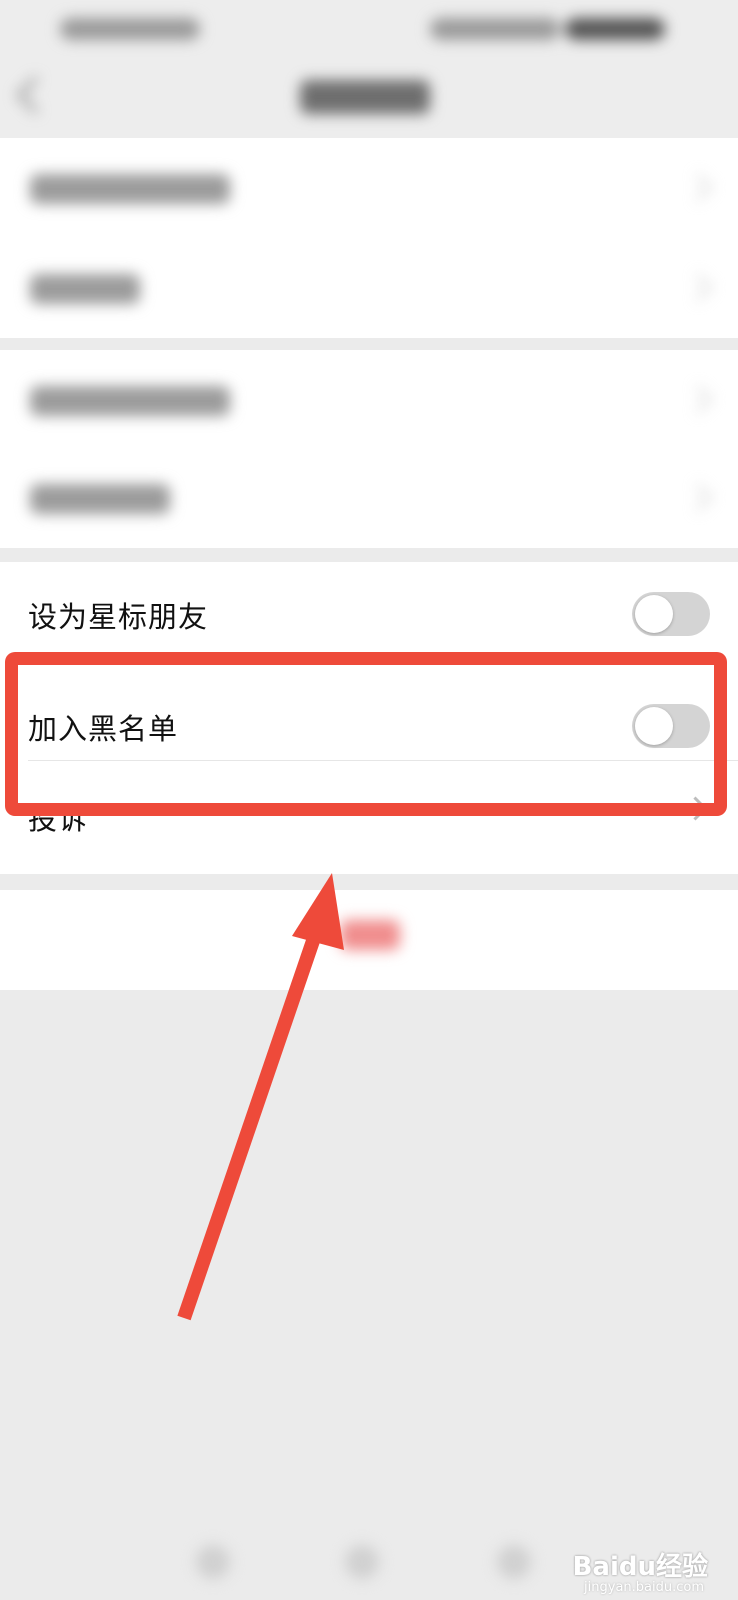 The image size is (738, 1600). What do you see at coordinates (260, 1097) in the screenshot?
I see `annotation-arrow` at bounding box center [260, 1097].